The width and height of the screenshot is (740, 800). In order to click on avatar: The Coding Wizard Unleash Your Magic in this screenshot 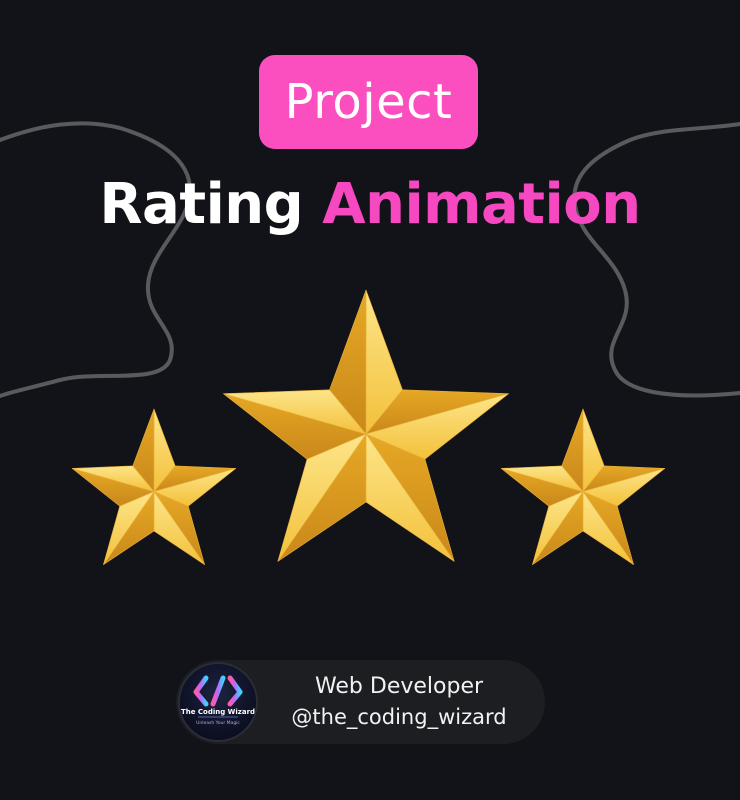, I will do `click(218, 702)`.